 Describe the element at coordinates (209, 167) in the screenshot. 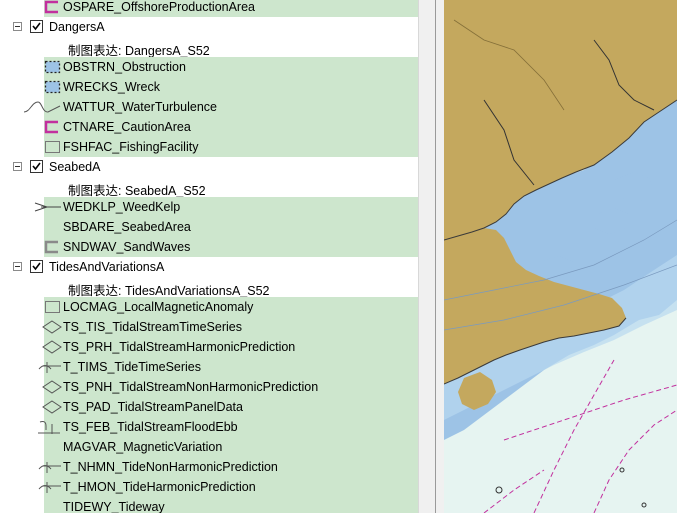

I see `group-seabeda: SeabedA` at that location.